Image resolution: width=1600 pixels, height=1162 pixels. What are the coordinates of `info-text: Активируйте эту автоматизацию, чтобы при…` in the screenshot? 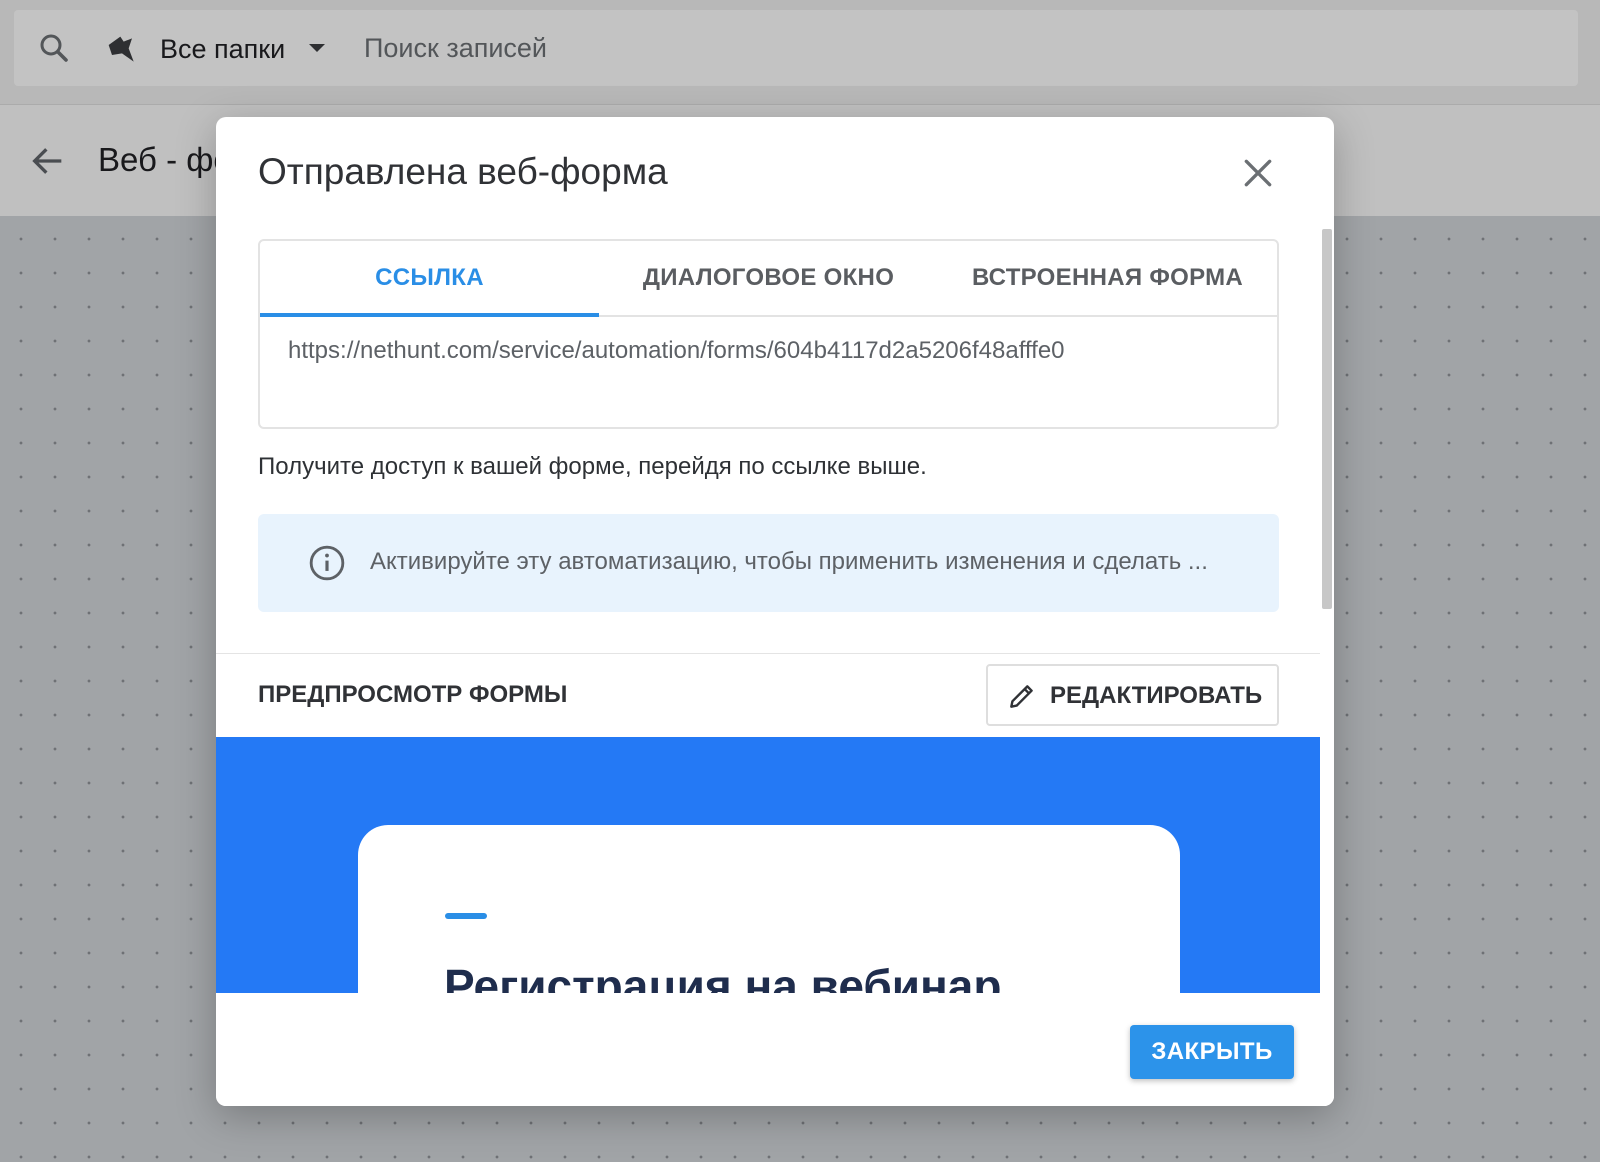 It's located at (789, 561).